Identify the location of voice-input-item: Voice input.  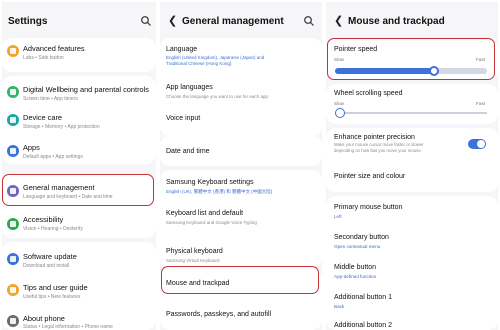
(183, 118).